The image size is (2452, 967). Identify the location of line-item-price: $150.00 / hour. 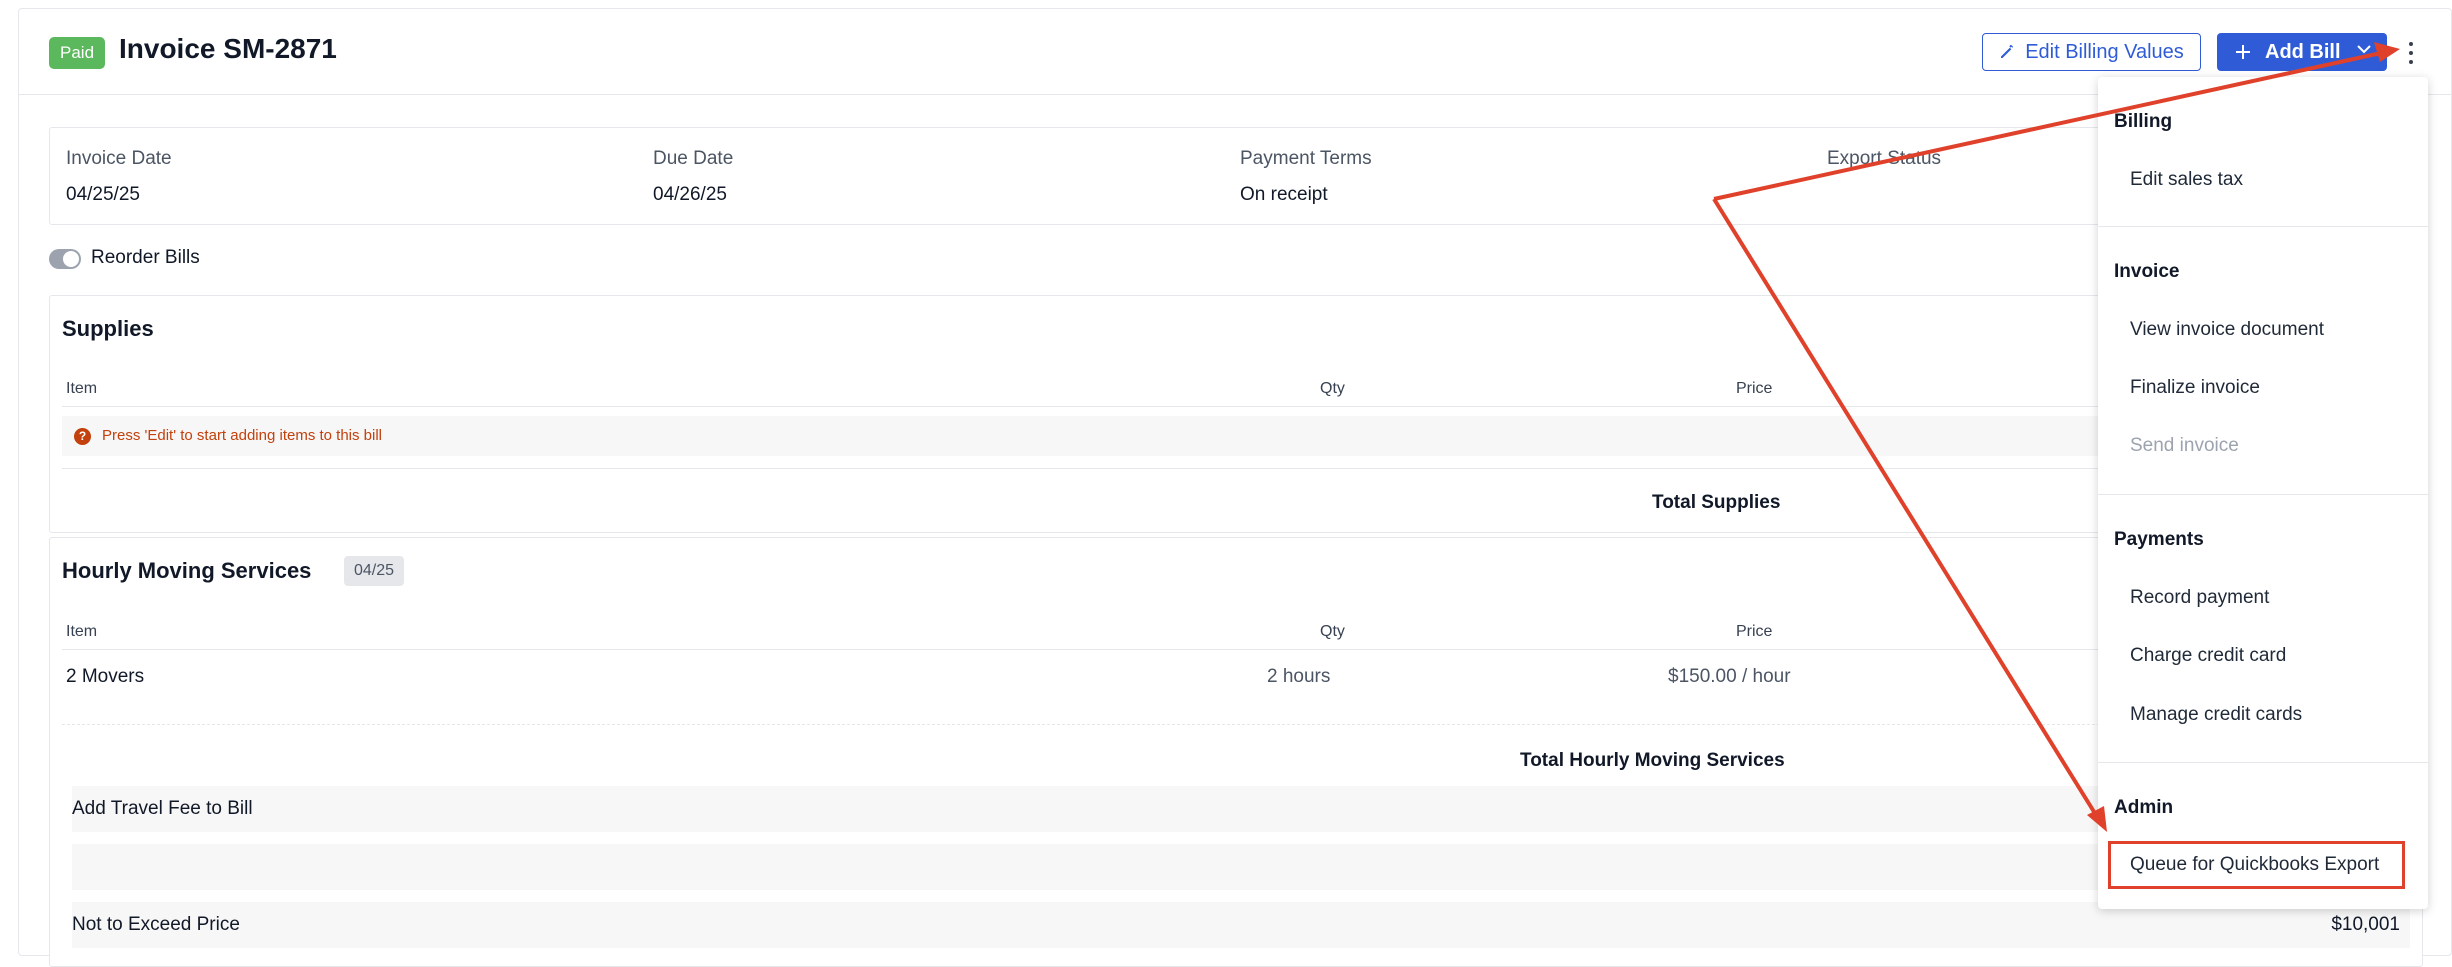
(1729, 676).